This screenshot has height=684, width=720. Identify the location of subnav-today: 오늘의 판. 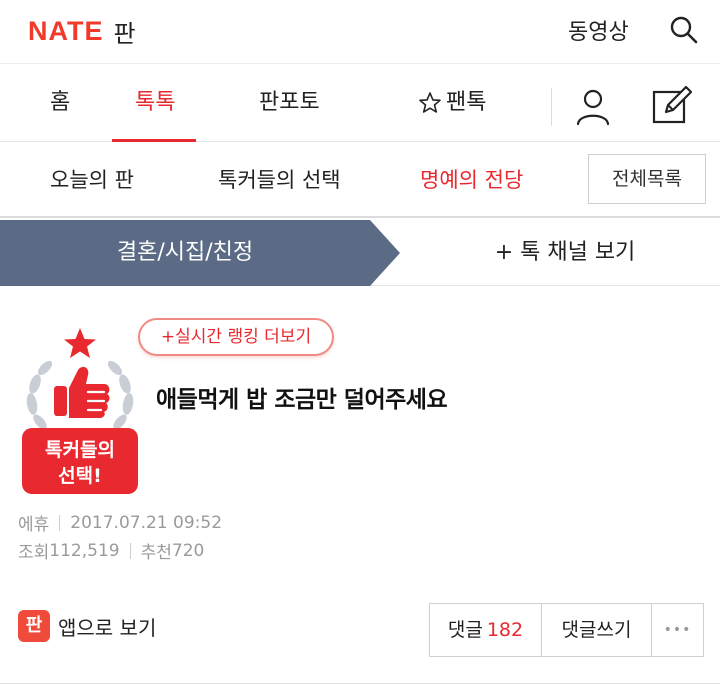
(92, 180).